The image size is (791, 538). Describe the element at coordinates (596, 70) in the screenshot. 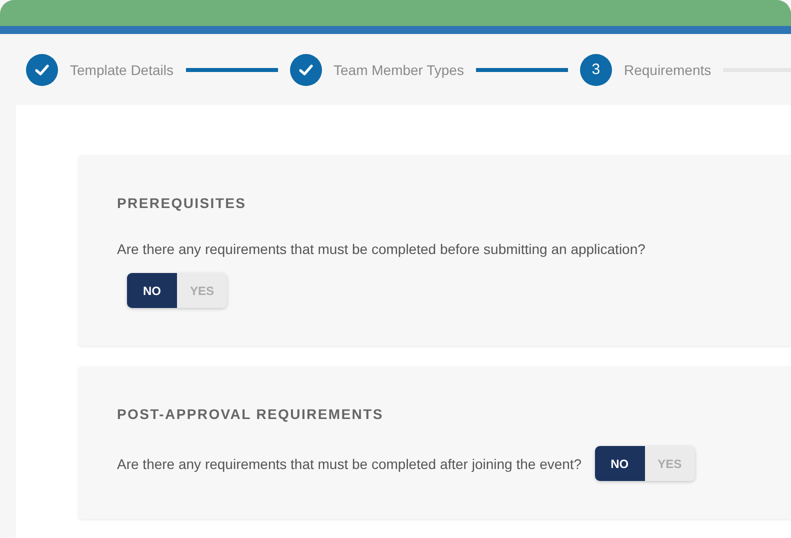

I see `step-number: 3` at that location.